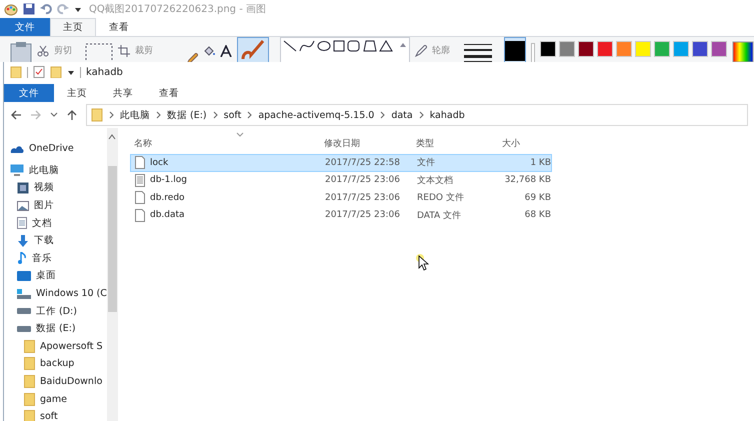  I want to click on file-row: db.data 2017/7/25 23:06 DATA 文件 68 KB, so click(341, 215).